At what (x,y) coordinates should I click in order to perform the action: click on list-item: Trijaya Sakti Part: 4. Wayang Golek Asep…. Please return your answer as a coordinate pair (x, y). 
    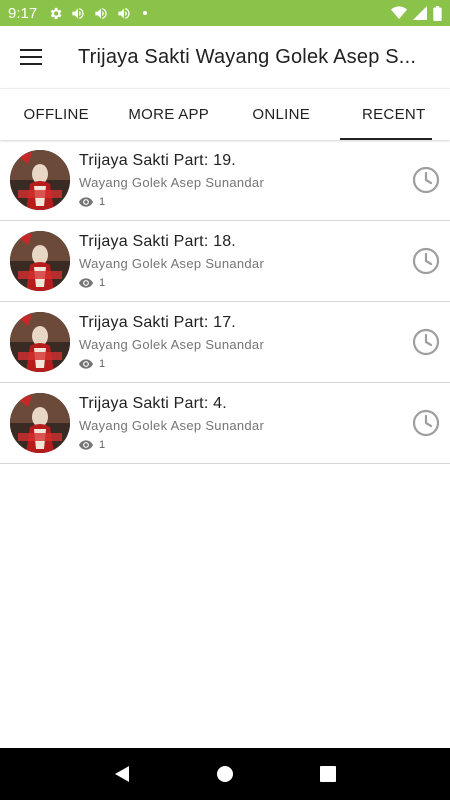
    Looking at the image, I should click on (225, 423).